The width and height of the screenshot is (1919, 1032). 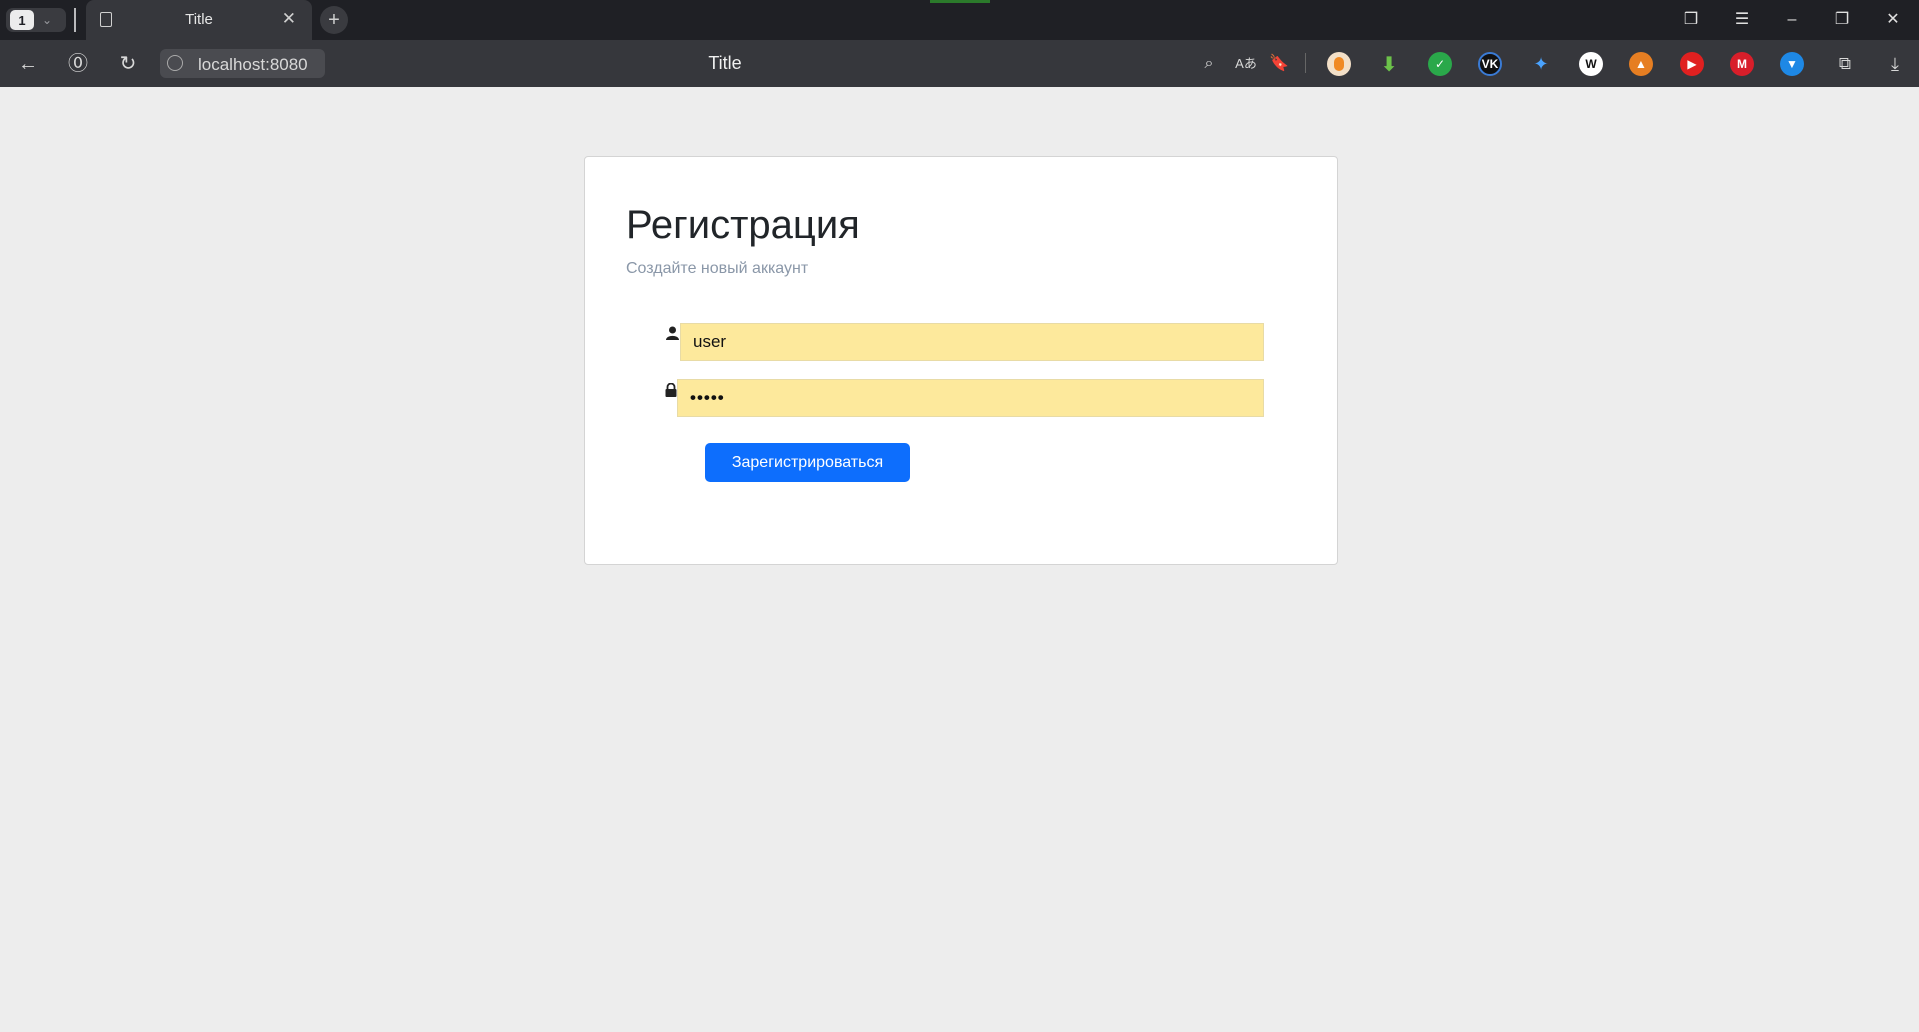 I want to click on form-heading: Регистрация, so click(x=743, y=225).